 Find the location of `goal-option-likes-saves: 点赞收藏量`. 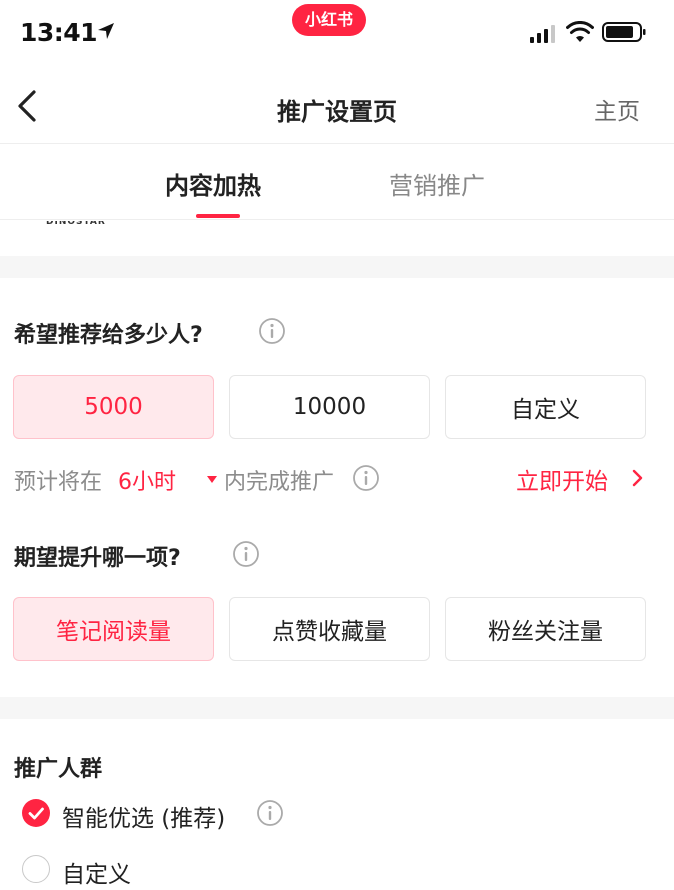

goal-option-likes-saves: 点赞收藏量 is located at coordinates (329, 629).